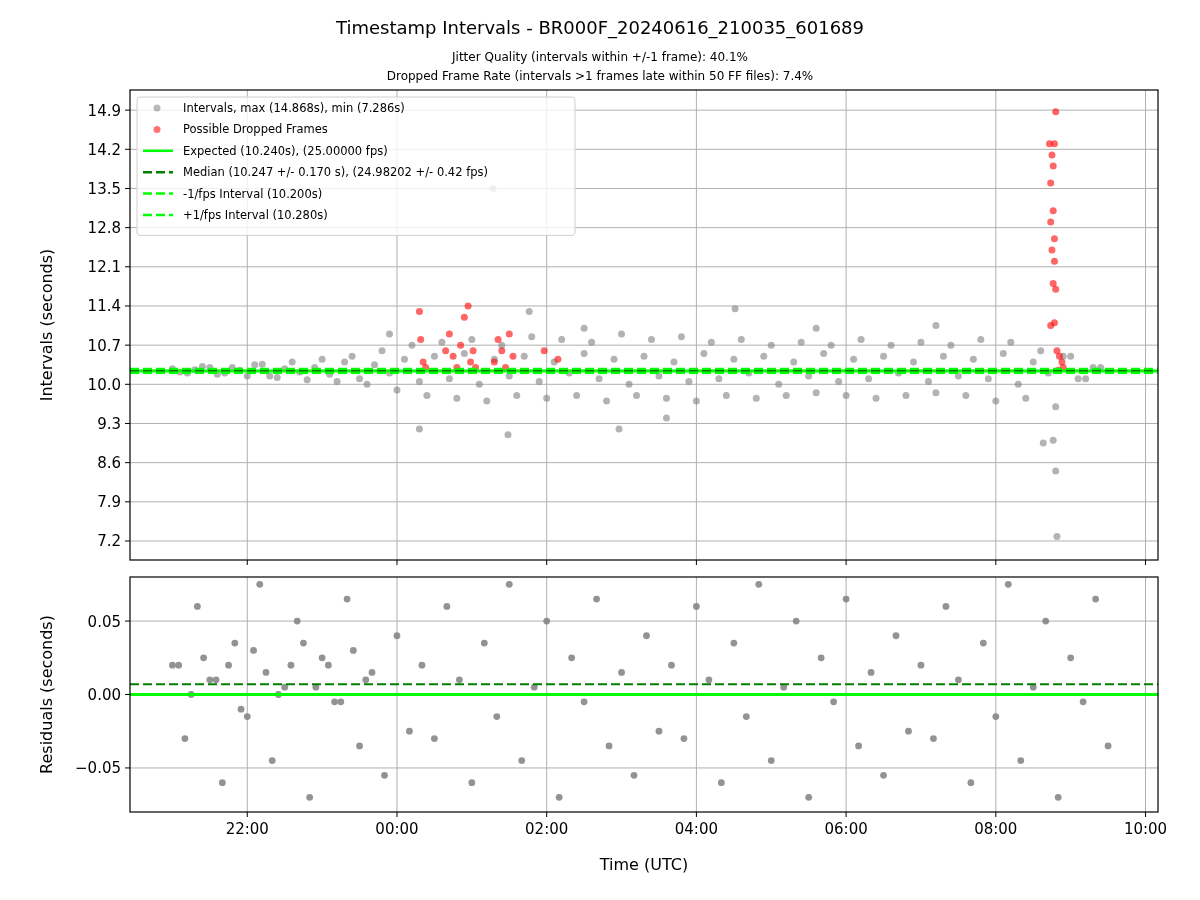  Describe the element at coordinates (104, 695) in the screenshot. I see `axis-tick-label: 0.00` at that location.